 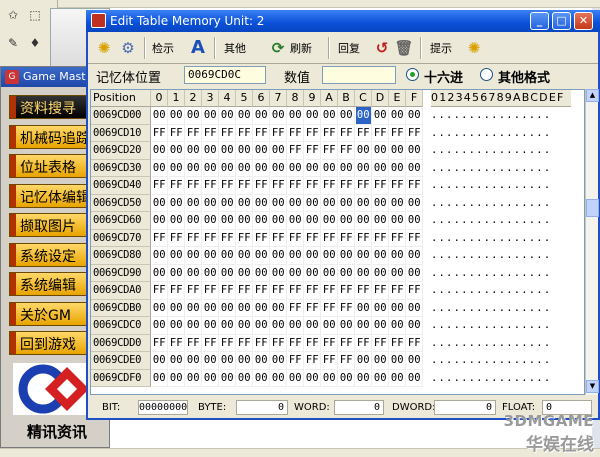 I want to click on star-select-icon: ✩, so click(x=13, y=15).